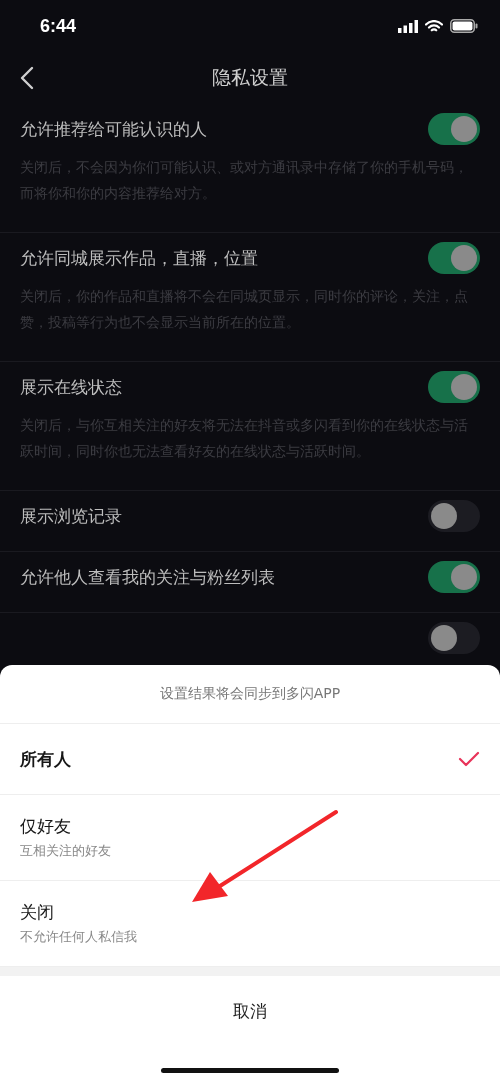 The width and height of the screenshot is (500, 1083). What do you see at coordinates (147, 577) in the screenshot?
I see `setting-title: 允许他人查看我的关注与粉丝列表` at bounding box center [147, 577].